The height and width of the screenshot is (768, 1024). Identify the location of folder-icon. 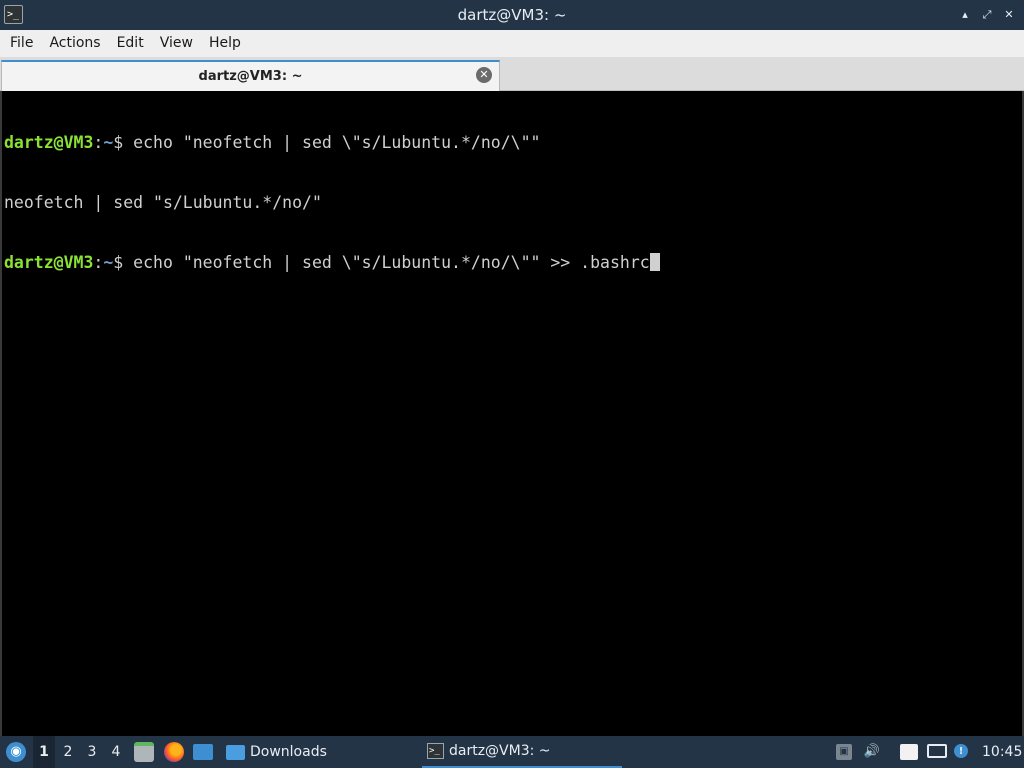
(235, 752).